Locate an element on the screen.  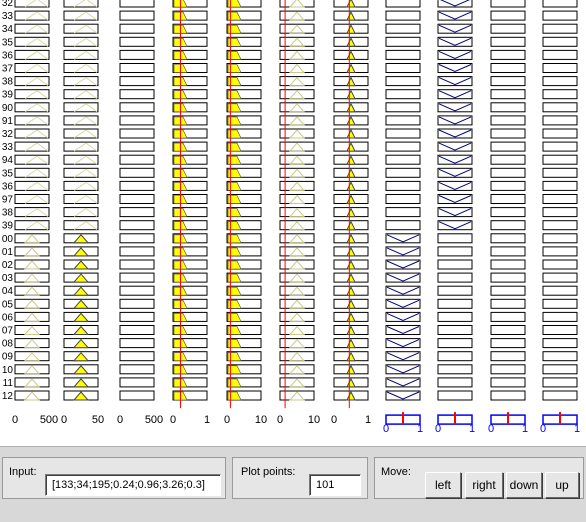
plot-points-label: Plot points: is located at coordinates (268, 472).